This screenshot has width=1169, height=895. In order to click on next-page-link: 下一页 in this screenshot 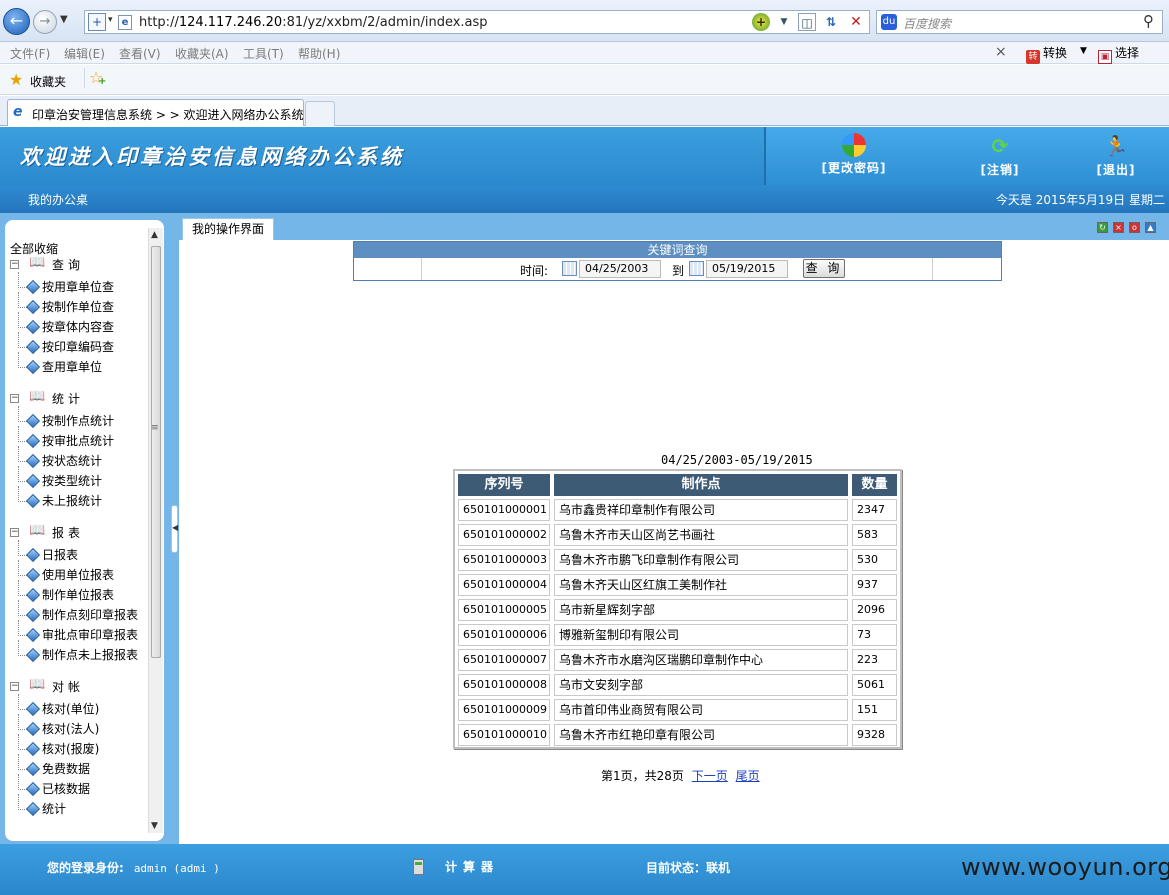, I will do `click(710, 776)`.